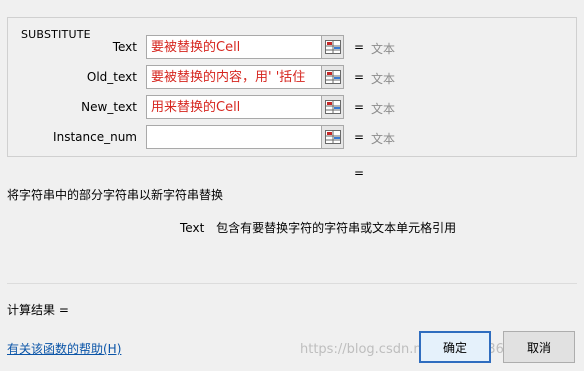 The height and width of the screenshot is (371, 584). What do you see at coordinates (38, 310) in the screenshot?
I see `calc-result: 计算结果 =` at bounding box center [38, 310].